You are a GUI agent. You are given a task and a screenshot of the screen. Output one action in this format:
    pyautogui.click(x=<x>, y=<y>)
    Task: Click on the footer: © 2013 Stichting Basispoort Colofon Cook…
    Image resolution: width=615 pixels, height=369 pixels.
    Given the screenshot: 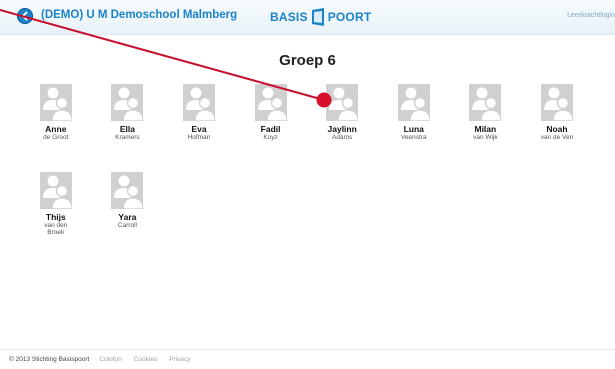 What is the action you would take?
    pyautogui.click(x=307, y=359)
    